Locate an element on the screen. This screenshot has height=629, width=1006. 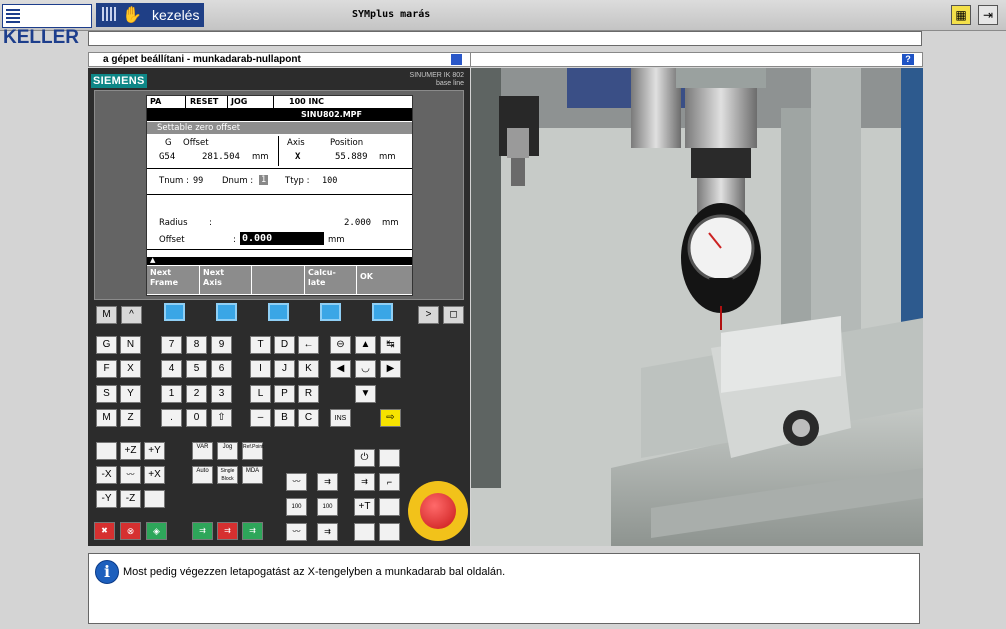
jog-minus-z-key: -Z is located at coordinates (130, 499).